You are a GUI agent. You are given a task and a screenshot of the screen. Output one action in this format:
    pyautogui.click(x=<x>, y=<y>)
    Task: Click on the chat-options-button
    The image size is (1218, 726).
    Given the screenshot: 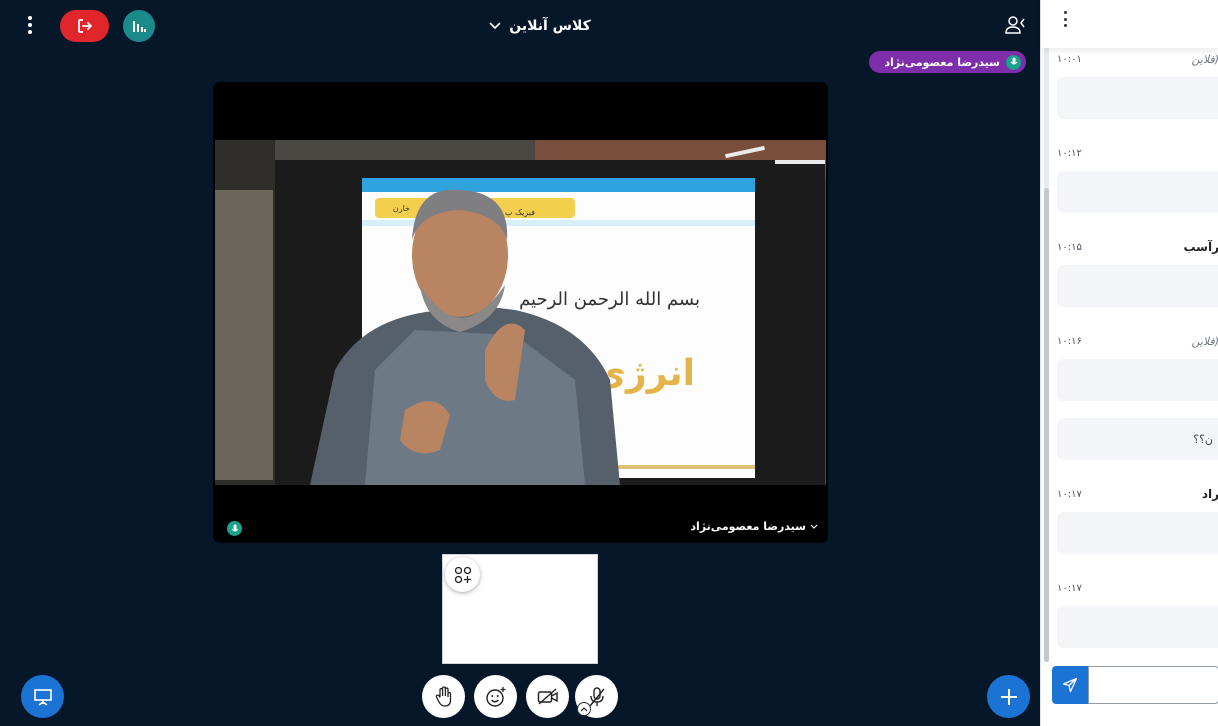 What is the action you would take?
    pyautogui.click(x=1065, y=19)
    